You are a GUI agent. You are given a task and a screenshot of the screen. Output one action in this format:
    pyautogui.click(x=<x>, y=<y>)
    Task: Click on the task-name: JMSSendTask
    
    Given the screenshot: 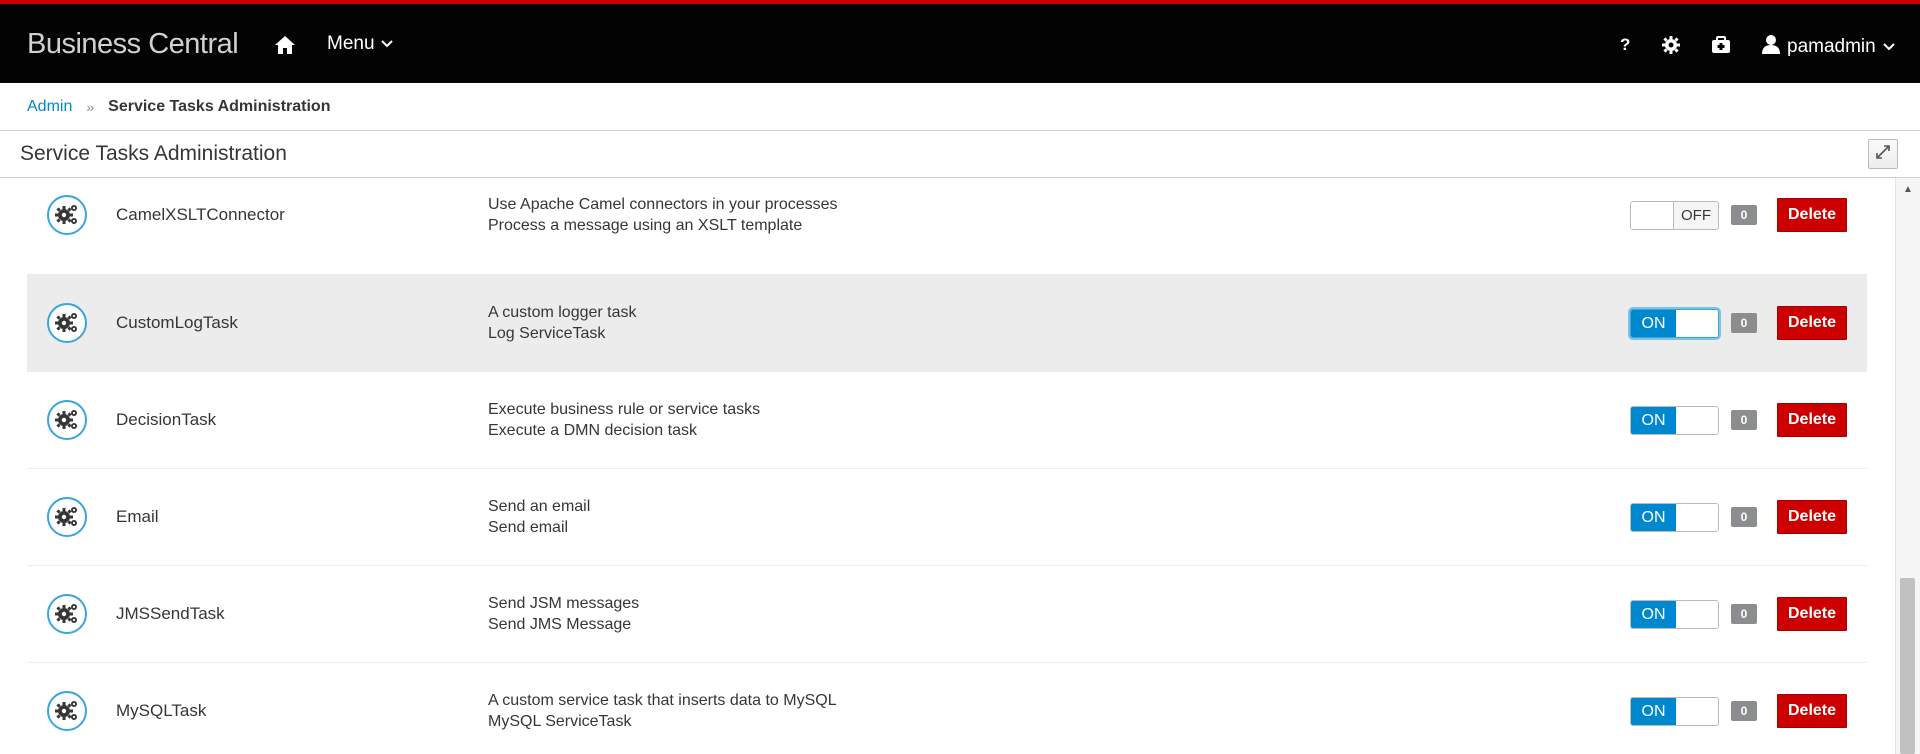 What is the action you would take?
    pyautogui.click(x=170, y=613)
    